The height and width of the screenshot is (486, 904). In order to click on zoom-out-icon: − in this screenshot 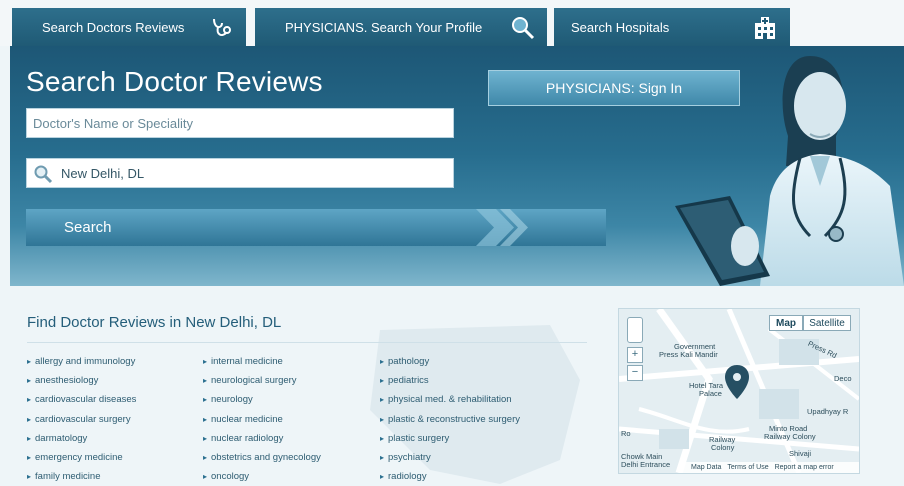, I will do `click(635, 373)`.